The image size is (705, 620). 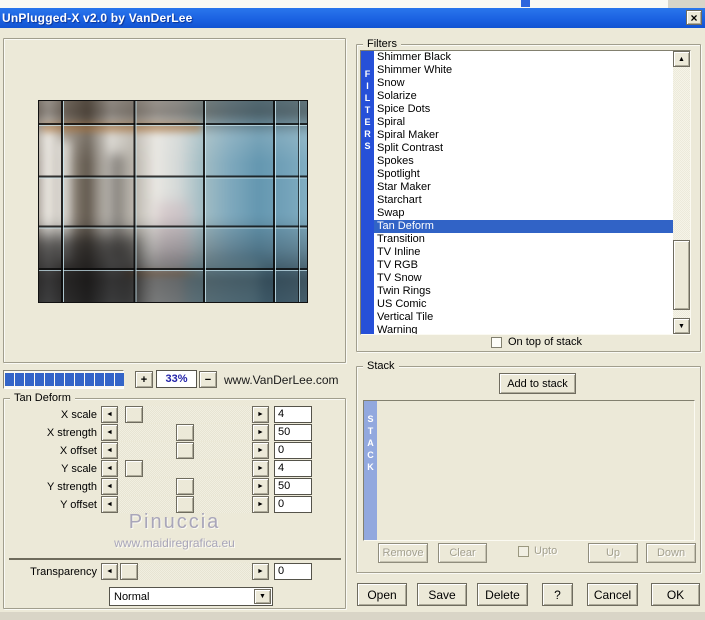 I want to click on ok-button: OK, so click(x=675, y=594).